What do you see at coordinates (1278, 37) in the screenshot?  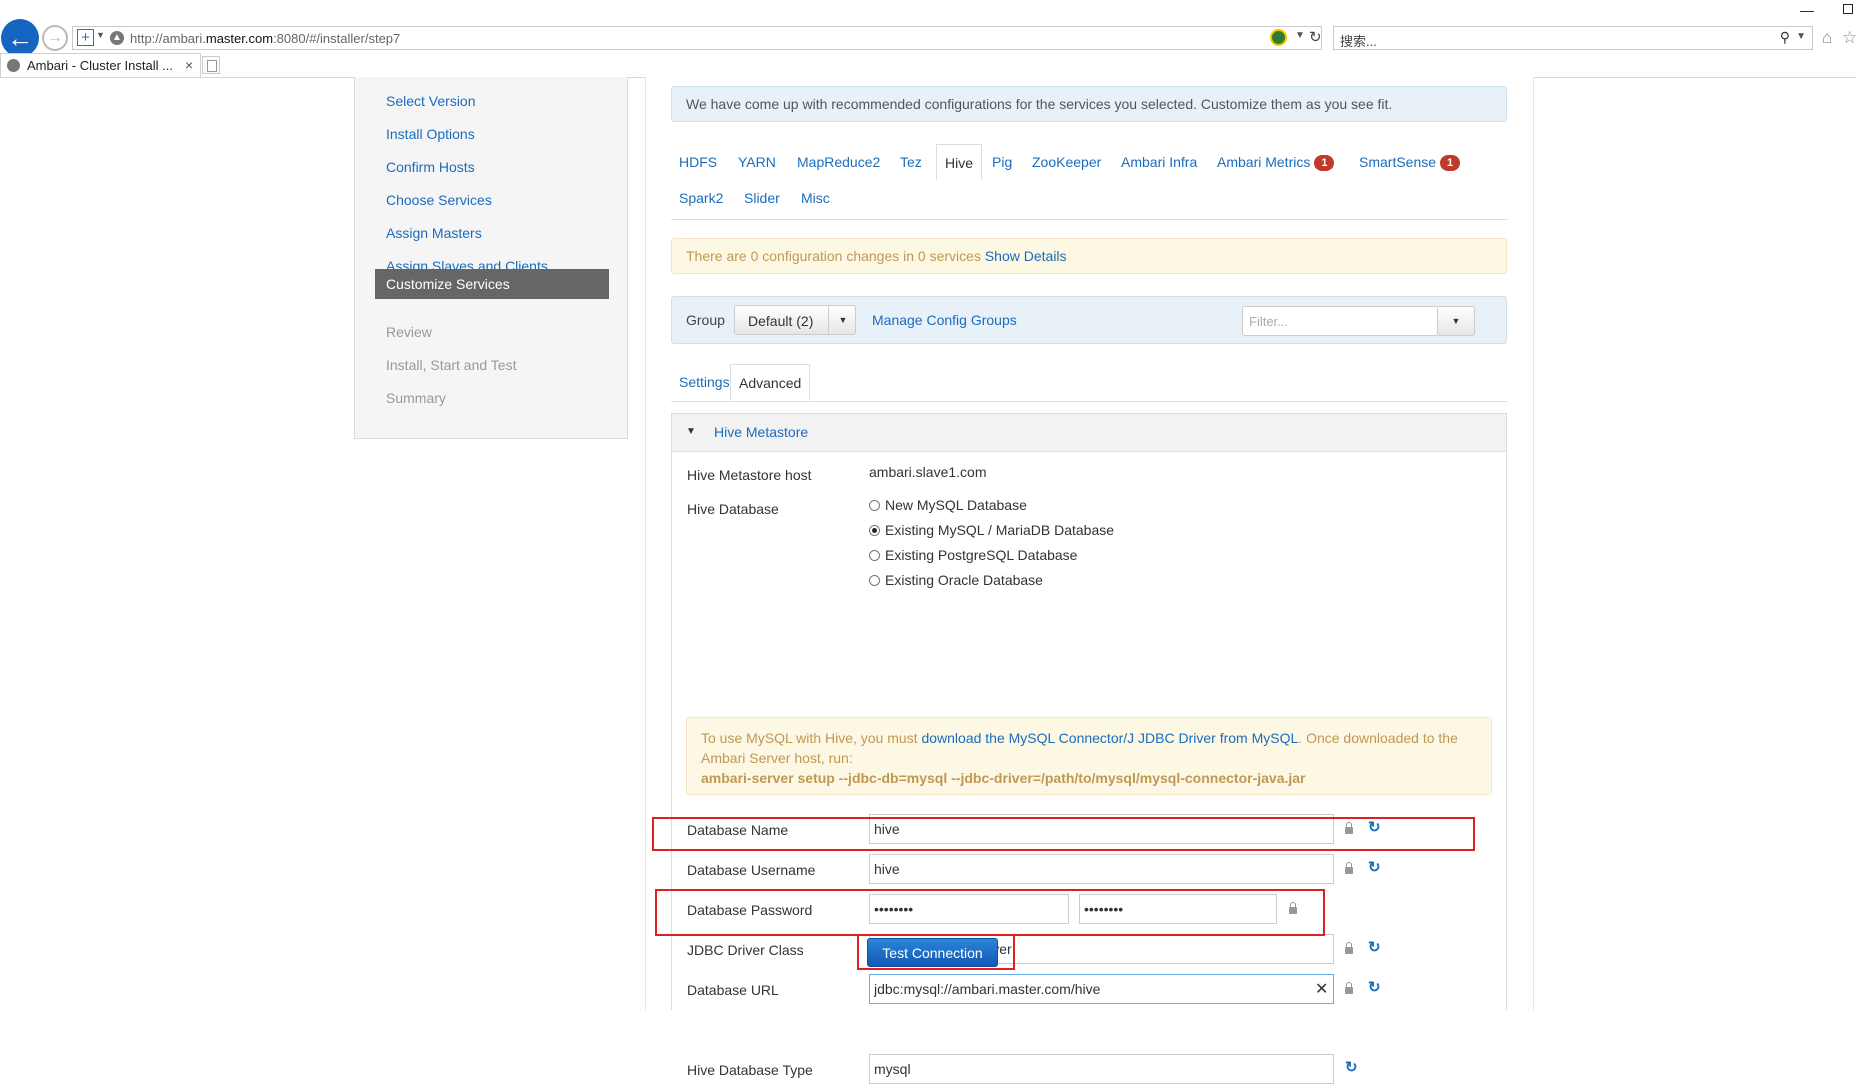 I see `compatibility-icon` at bounding box center [1278, 37].